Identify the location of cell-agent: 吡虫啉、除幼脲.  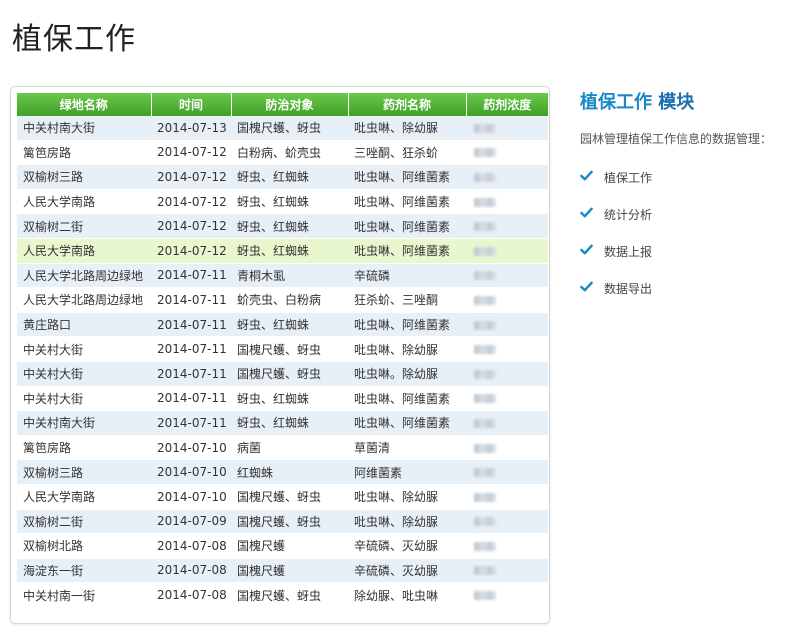
(407, 349).